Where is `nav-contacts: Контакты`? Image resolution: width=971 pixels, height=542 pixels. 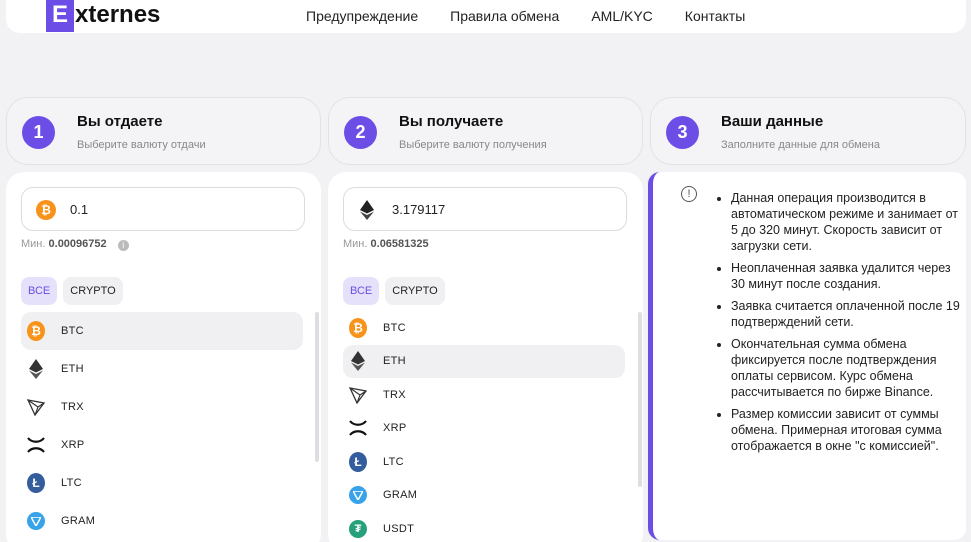 nav-contacts: Контакты is located at coordinates (715, 16).